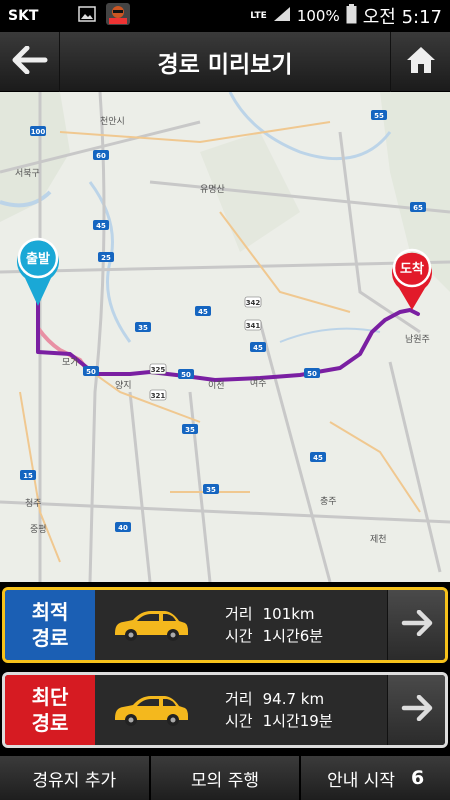  I want to click on clock: 오전 5:17, so click(402, 17).